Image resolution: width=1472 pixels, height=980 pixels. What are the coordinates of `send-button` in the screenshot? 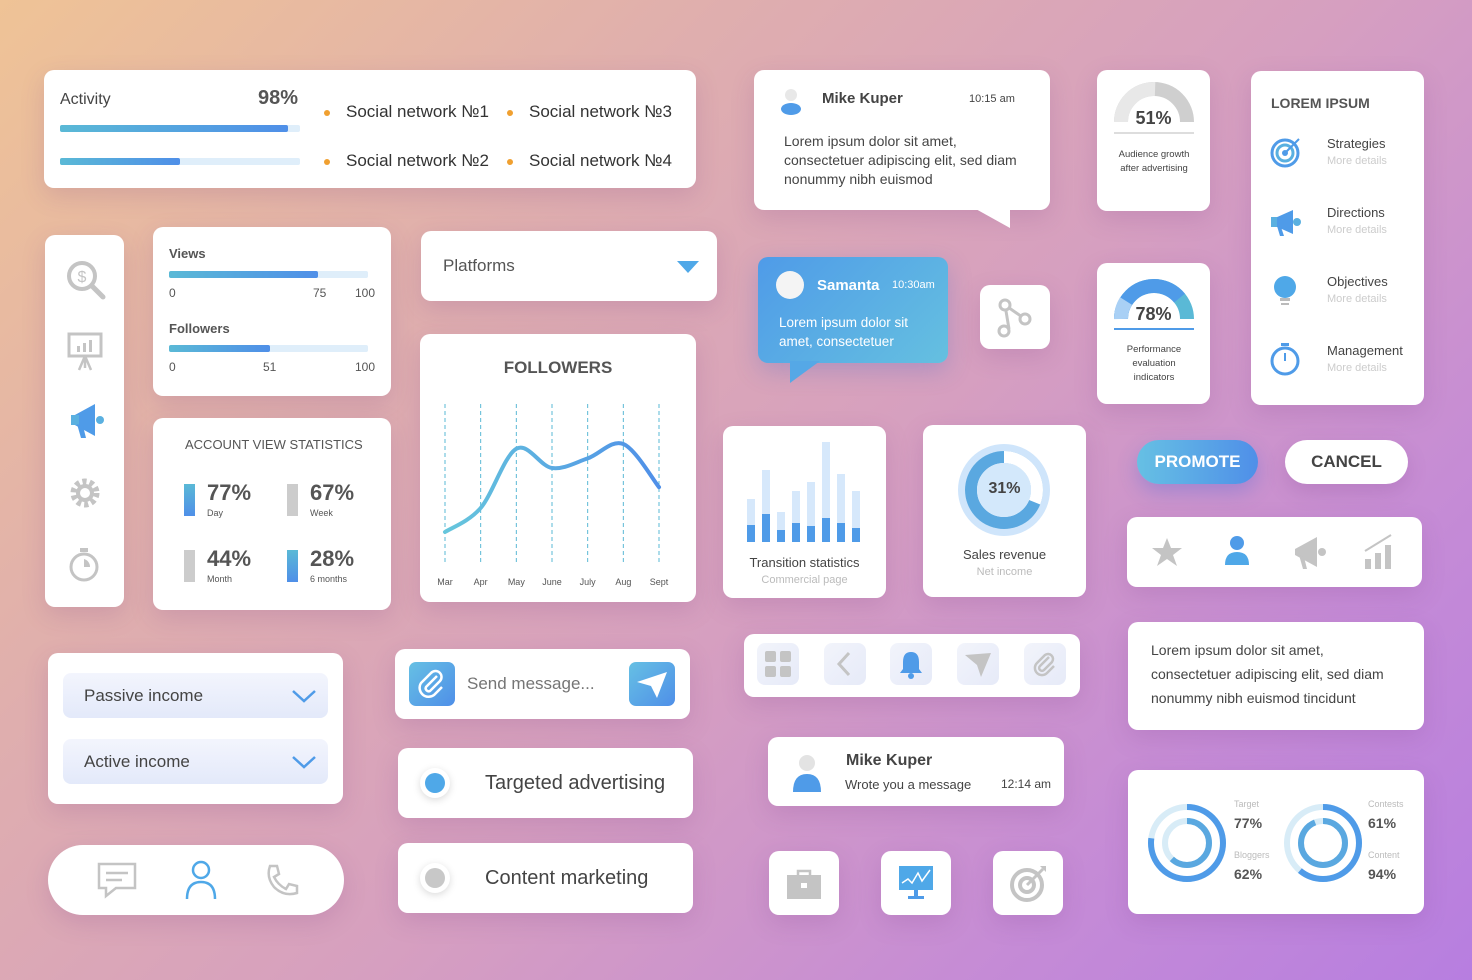 It's located at (652, 684).